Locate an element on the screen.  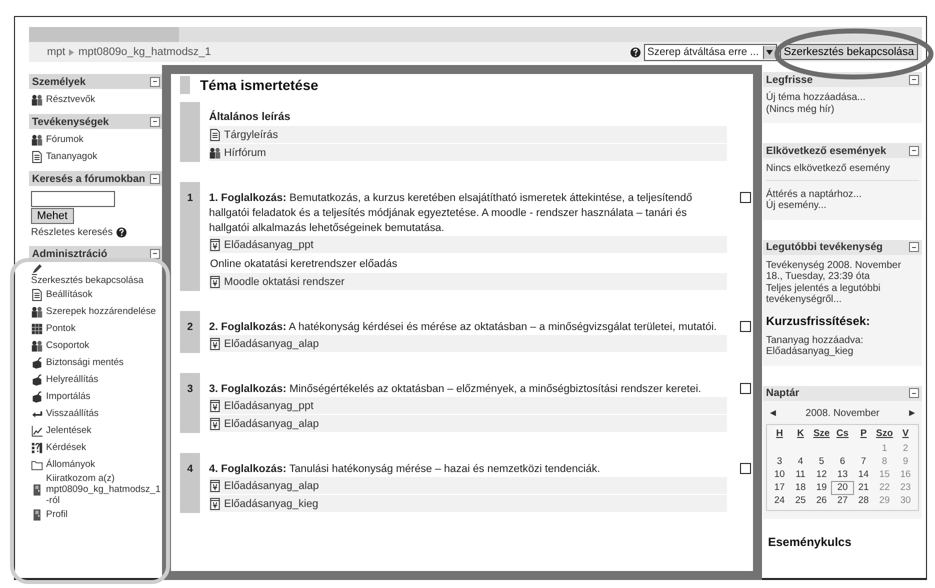
sidebar-link: Jelentések is located at coordinates (69, 430).